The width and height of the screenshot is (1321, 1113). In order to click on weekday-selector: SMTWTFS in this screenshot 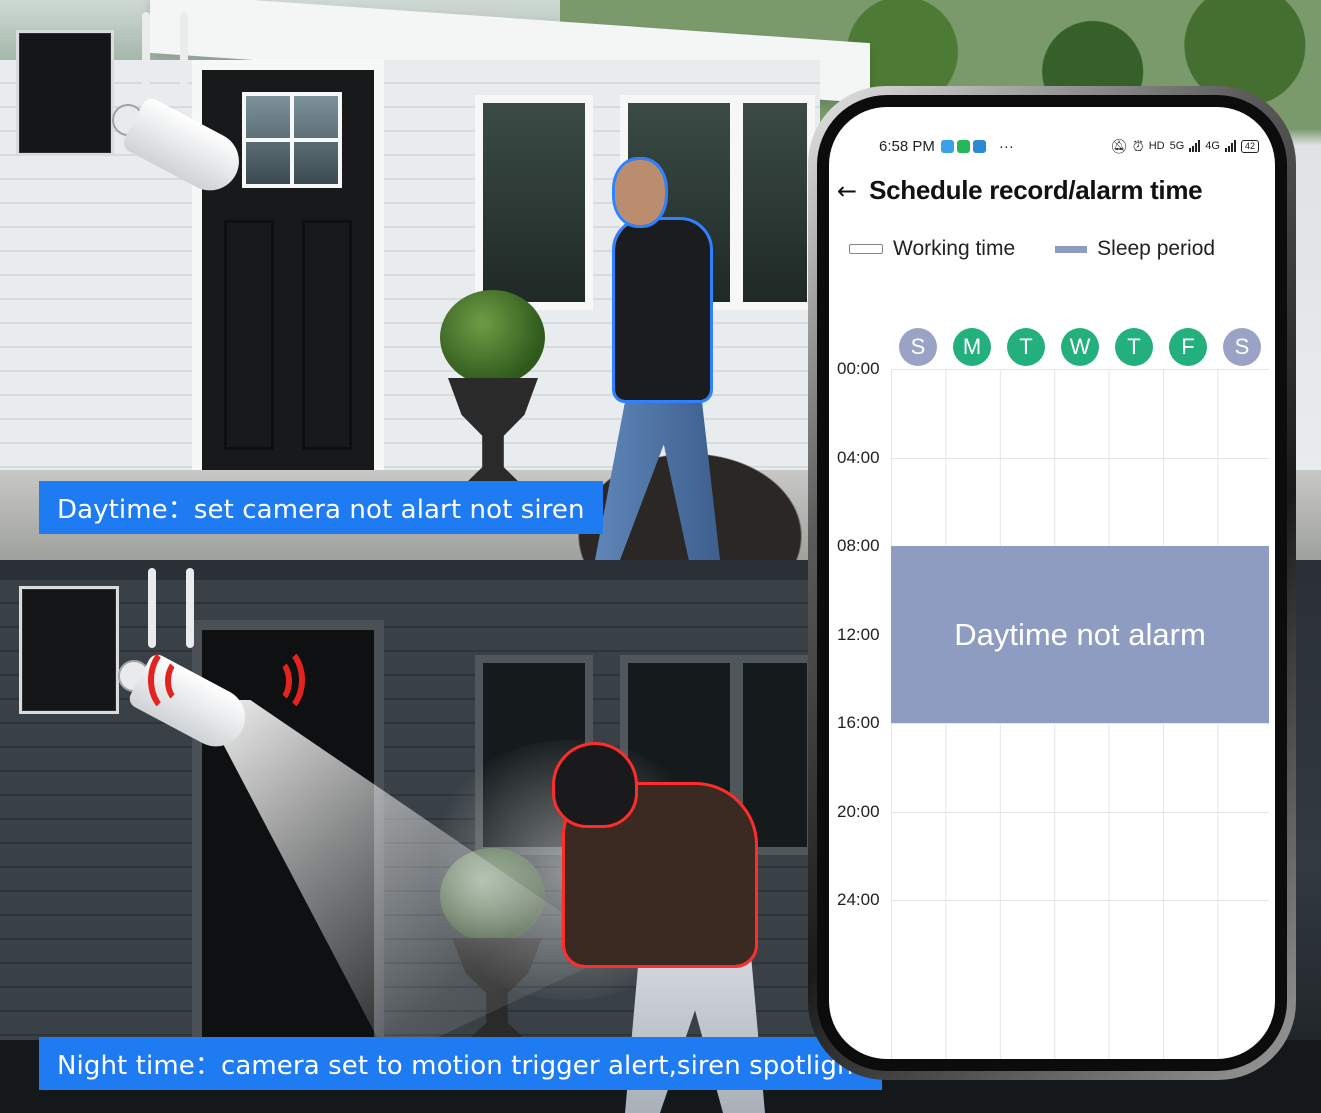, I will do `click(1080, 347)`.